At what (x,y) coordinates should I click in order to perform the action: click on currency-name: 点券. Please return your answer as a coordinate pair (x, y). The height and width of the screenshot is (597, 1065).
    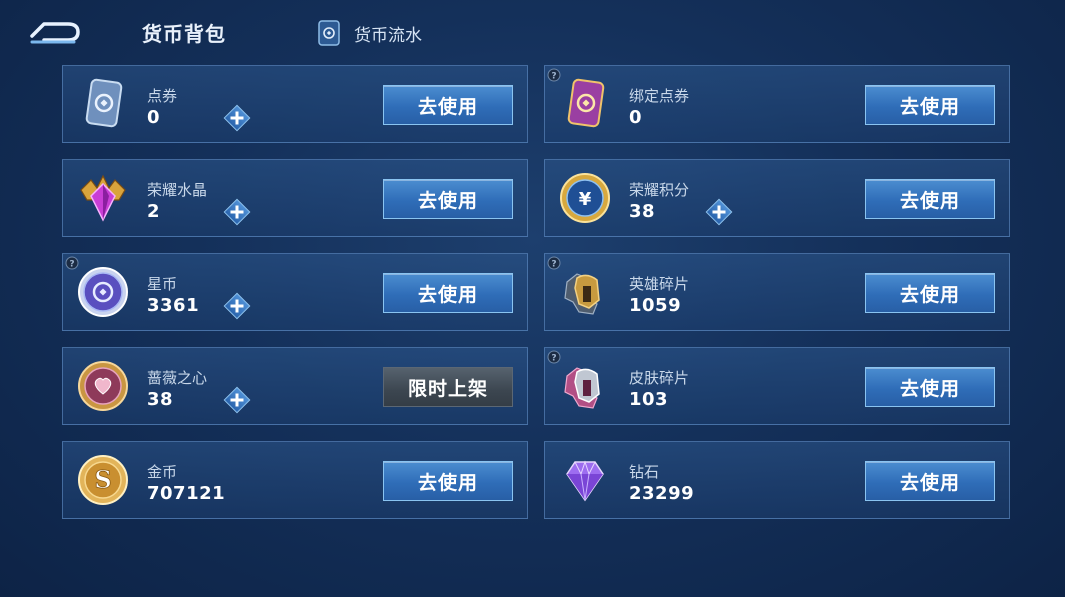
    Looking at the image, I should click on (162, 96).